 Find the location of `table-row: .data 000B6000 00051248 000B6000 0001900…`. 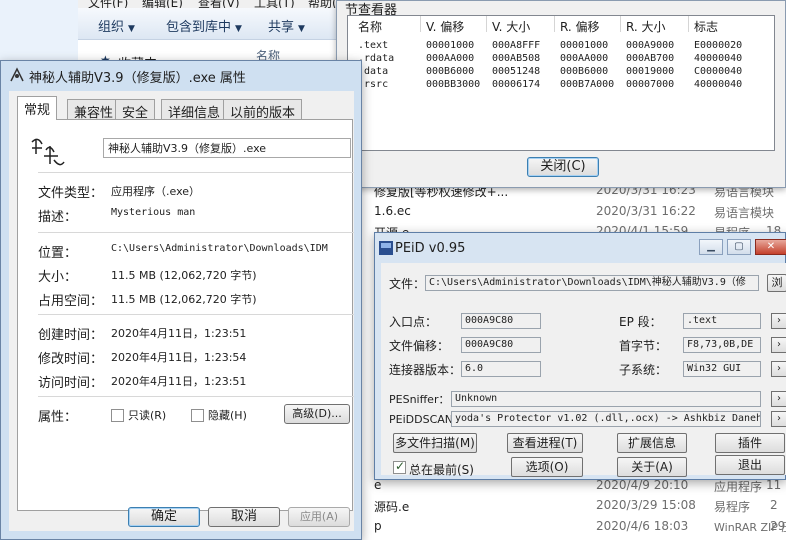

table-row: .data 000B6000 00051248 000B6000 0001900… is located at coordinates (561, 72).